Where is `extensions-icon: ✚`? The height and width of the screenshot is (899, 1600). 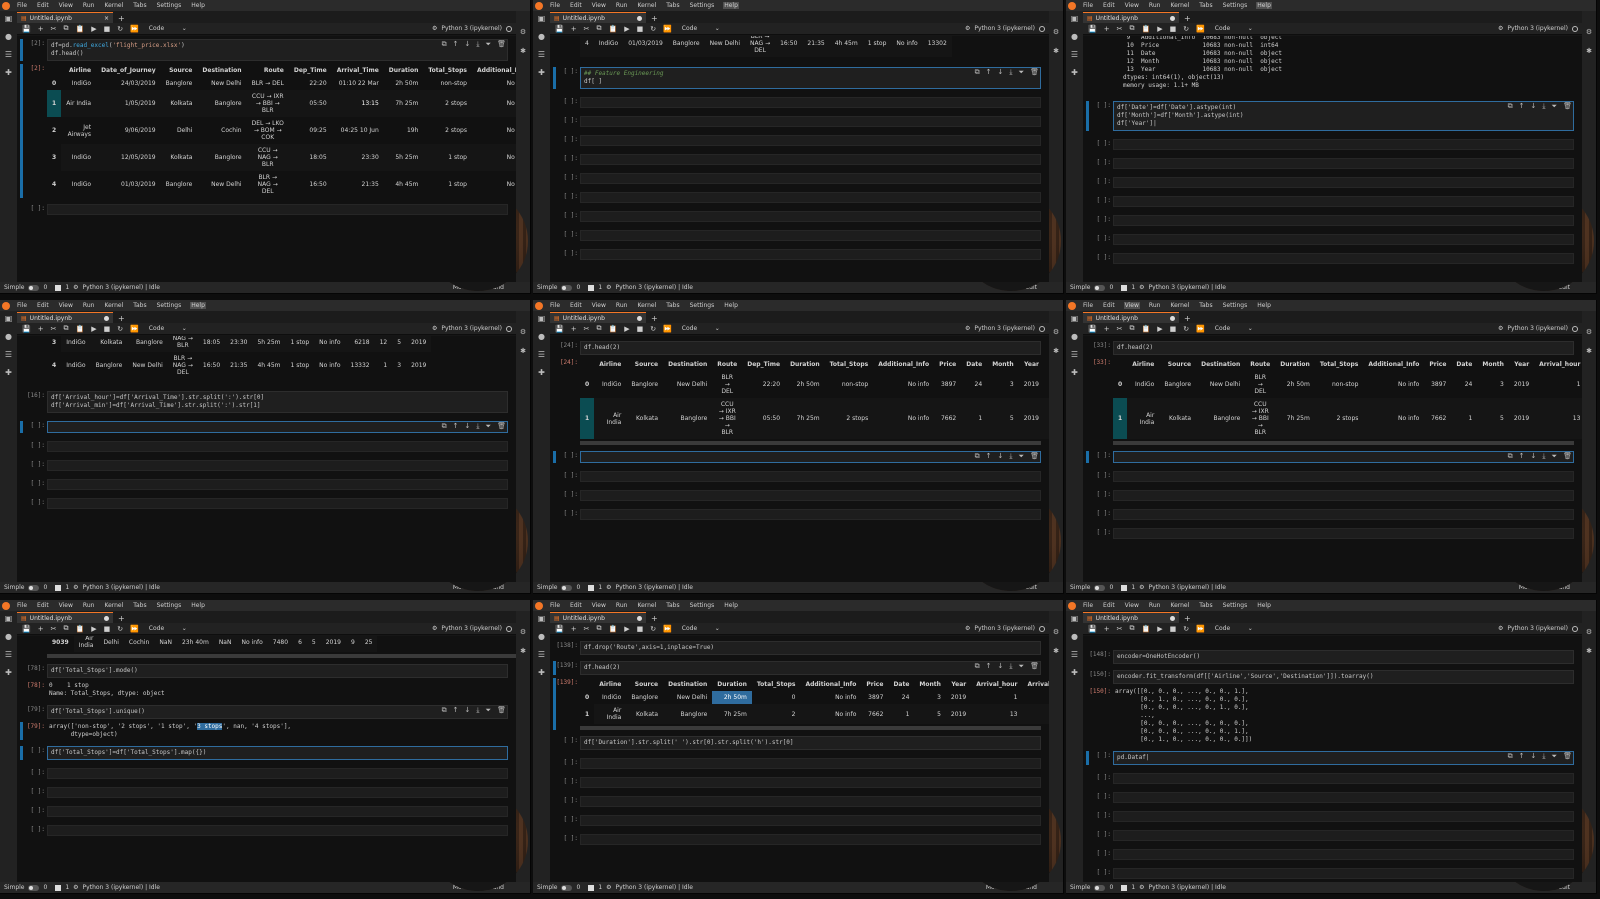 extensions-icon: ✚ is located at coordinates (1075, 673).